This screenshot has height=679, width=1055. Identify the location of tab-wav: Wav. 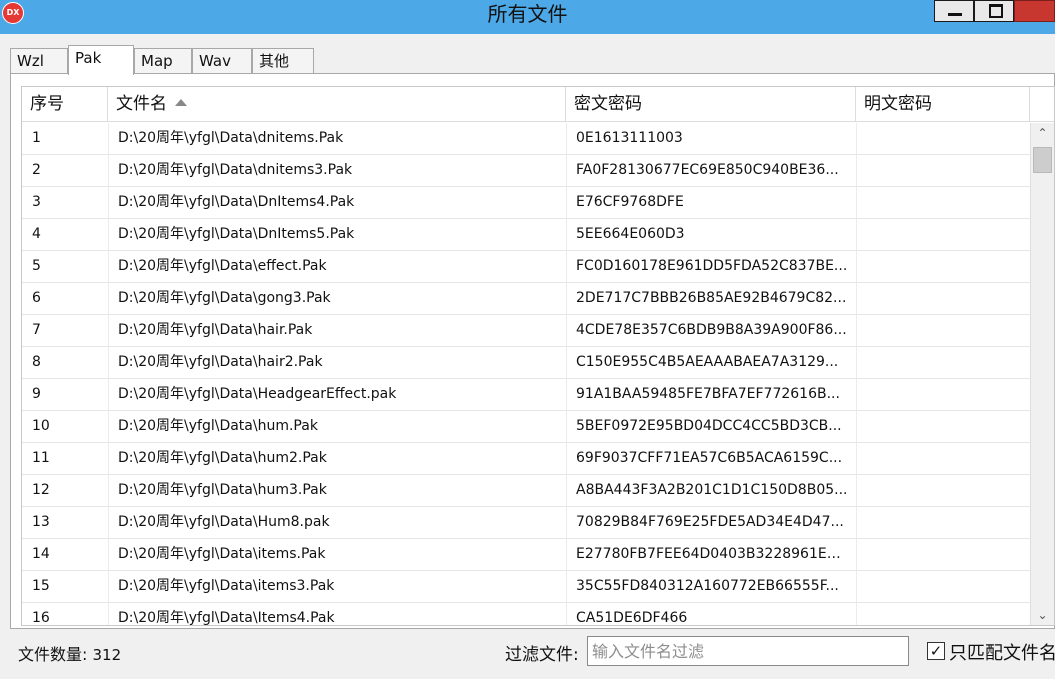
(222, 61).